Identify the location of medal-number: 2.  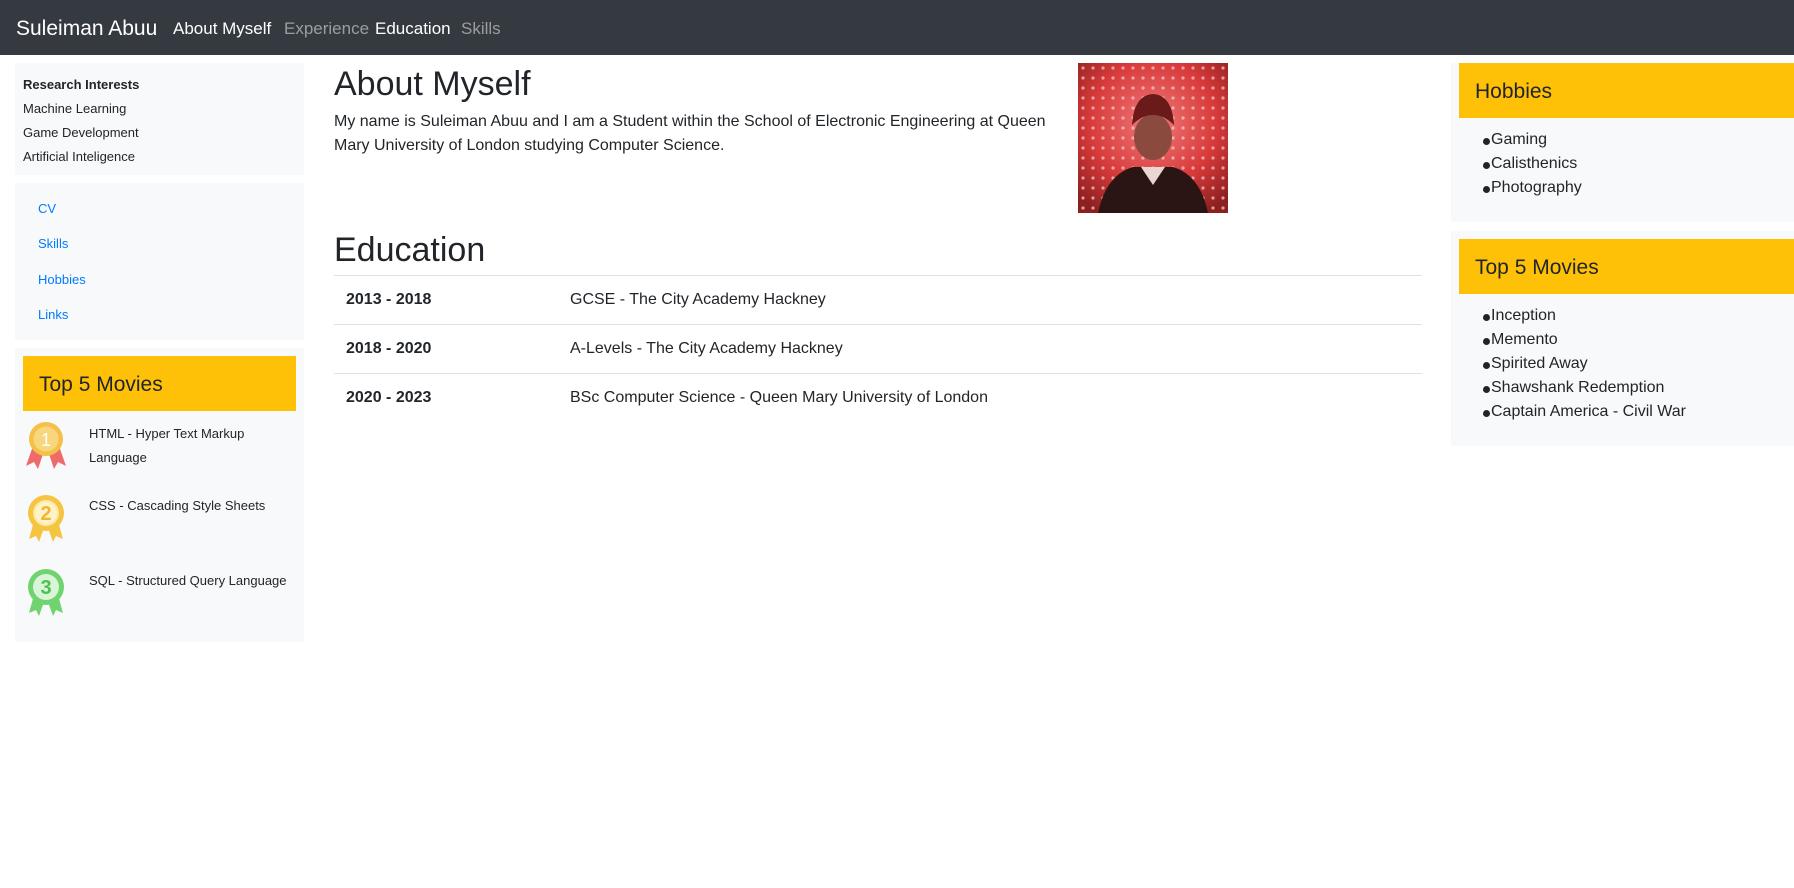
(45, 514).